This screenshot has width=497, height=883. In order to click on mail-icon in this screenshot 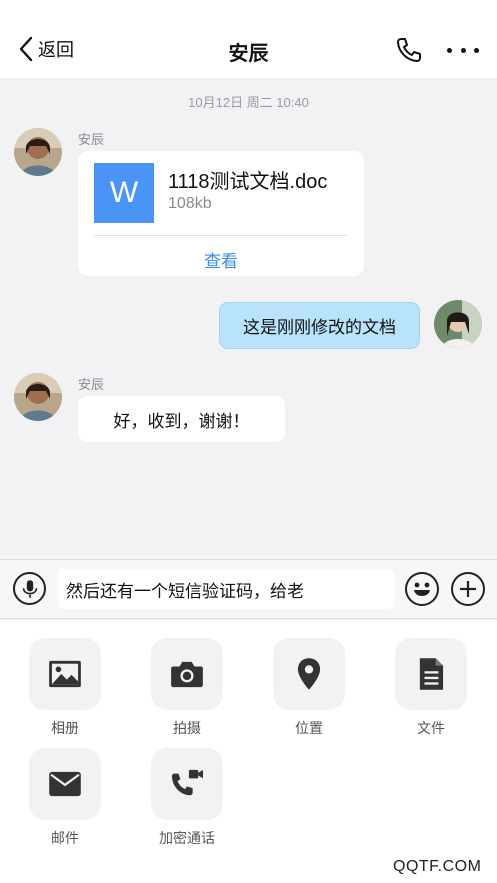, I will do `click(65, 784)`.